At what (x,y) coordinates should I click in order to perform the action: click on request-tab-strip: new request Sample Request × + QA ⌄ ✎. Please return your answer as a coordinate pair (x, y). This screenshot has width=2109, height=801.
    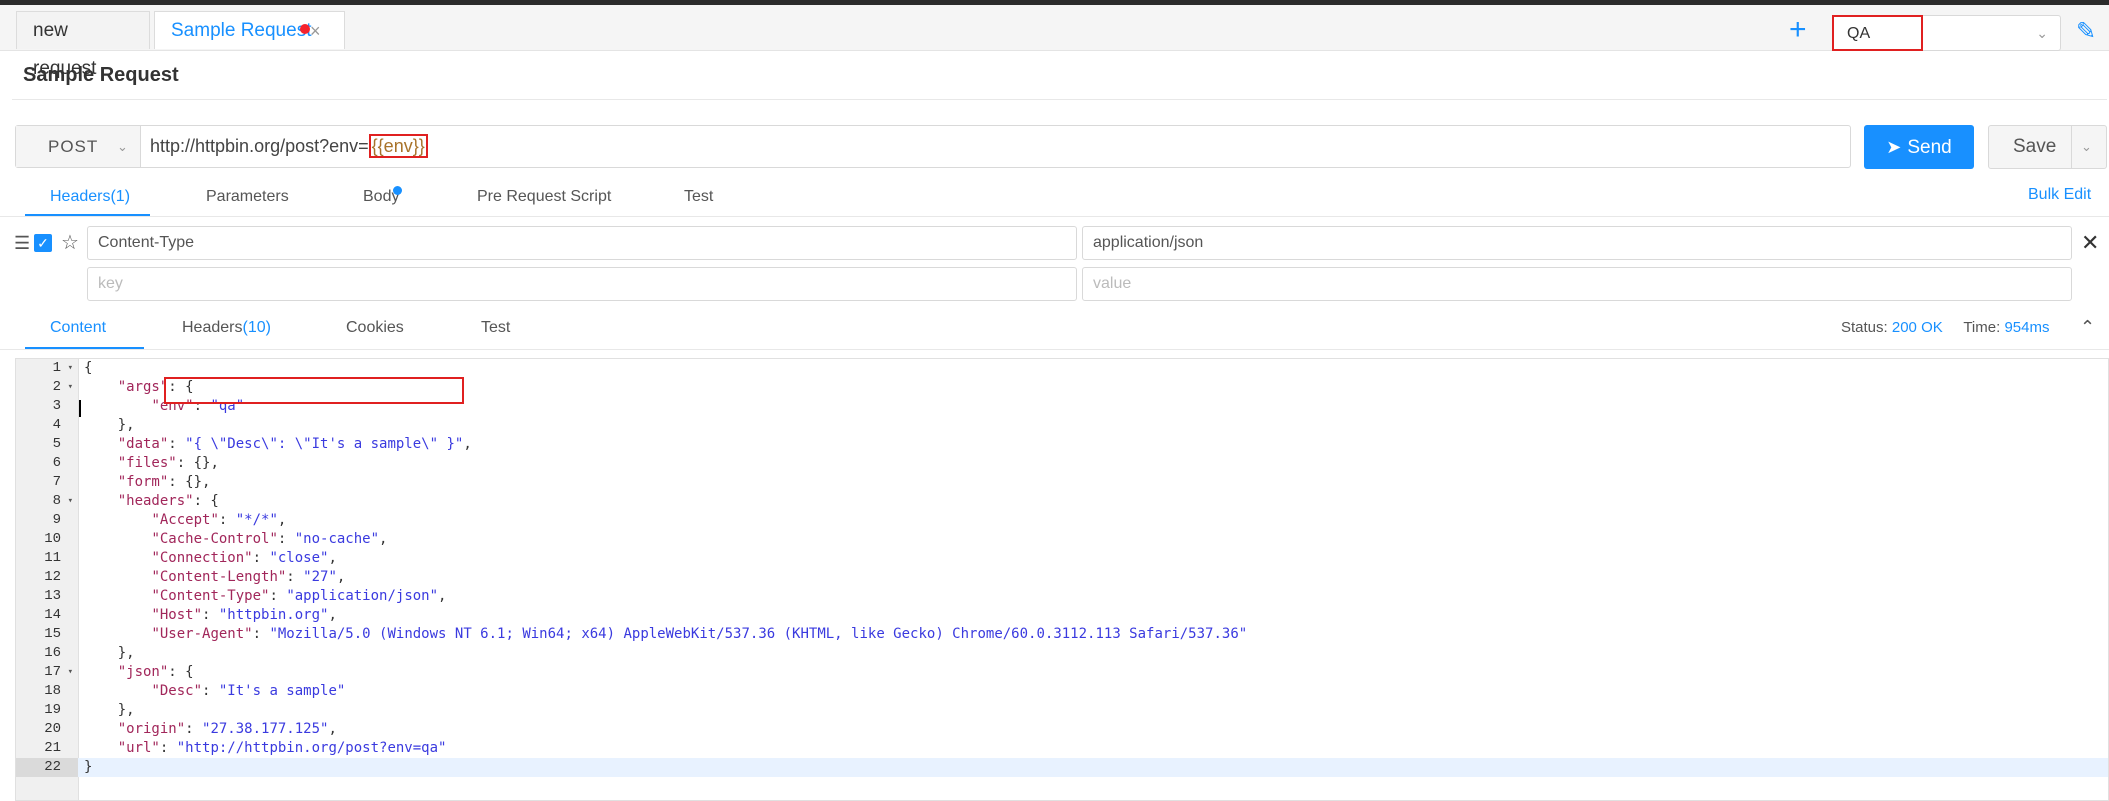
    Looking at the image, I should click on (1054, 42).